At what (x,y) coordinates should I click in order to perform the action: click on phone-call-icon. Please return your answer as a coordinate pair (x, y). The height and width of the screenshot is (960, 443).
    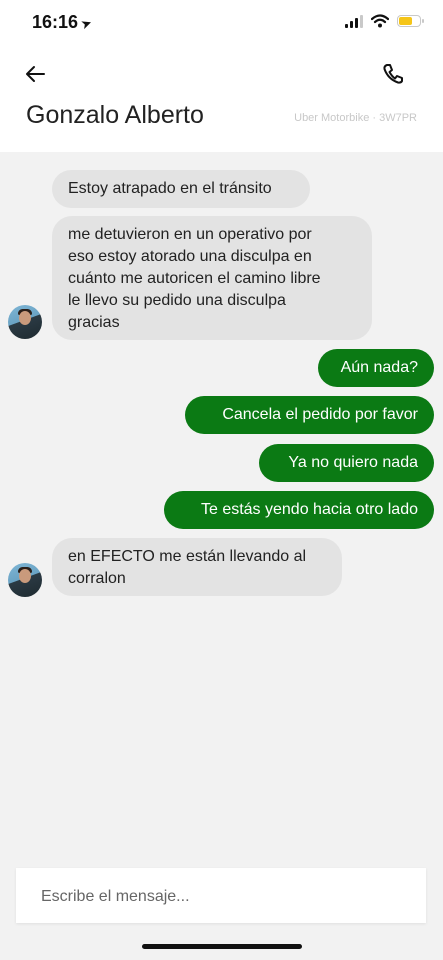
    Looking at the image, I should click on (393, 74).